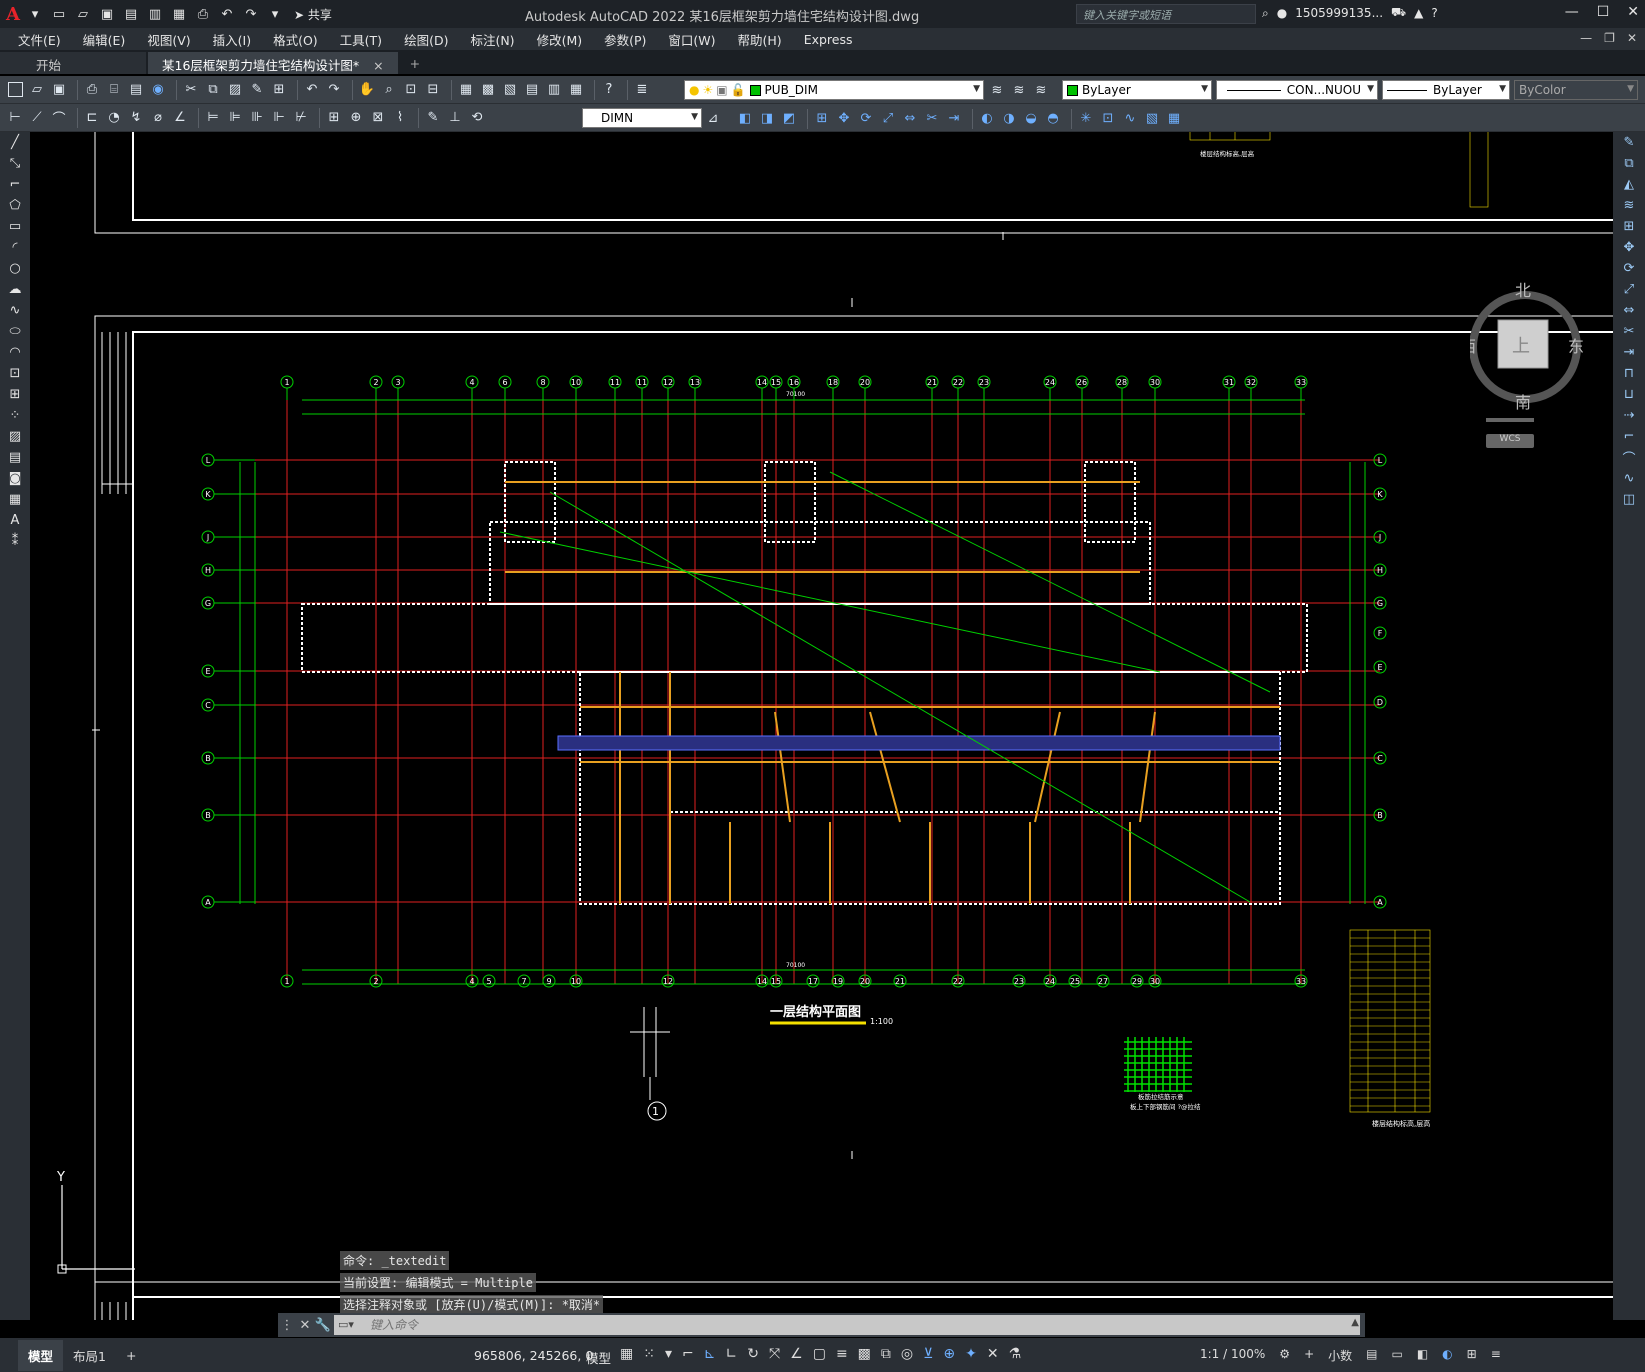 The width and height of the screenshot is (1645, 1372). What do you see at coordinates (136, 118) in the screenshot?
I see `dim-jogged-icon: ↯` at bounding box center [136, 118].